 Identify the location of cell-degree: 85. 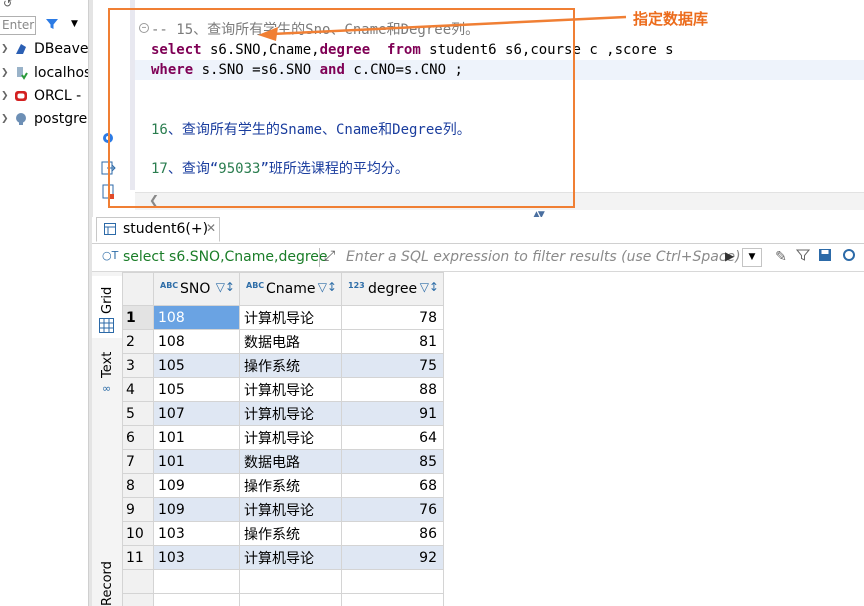
(392, 461).